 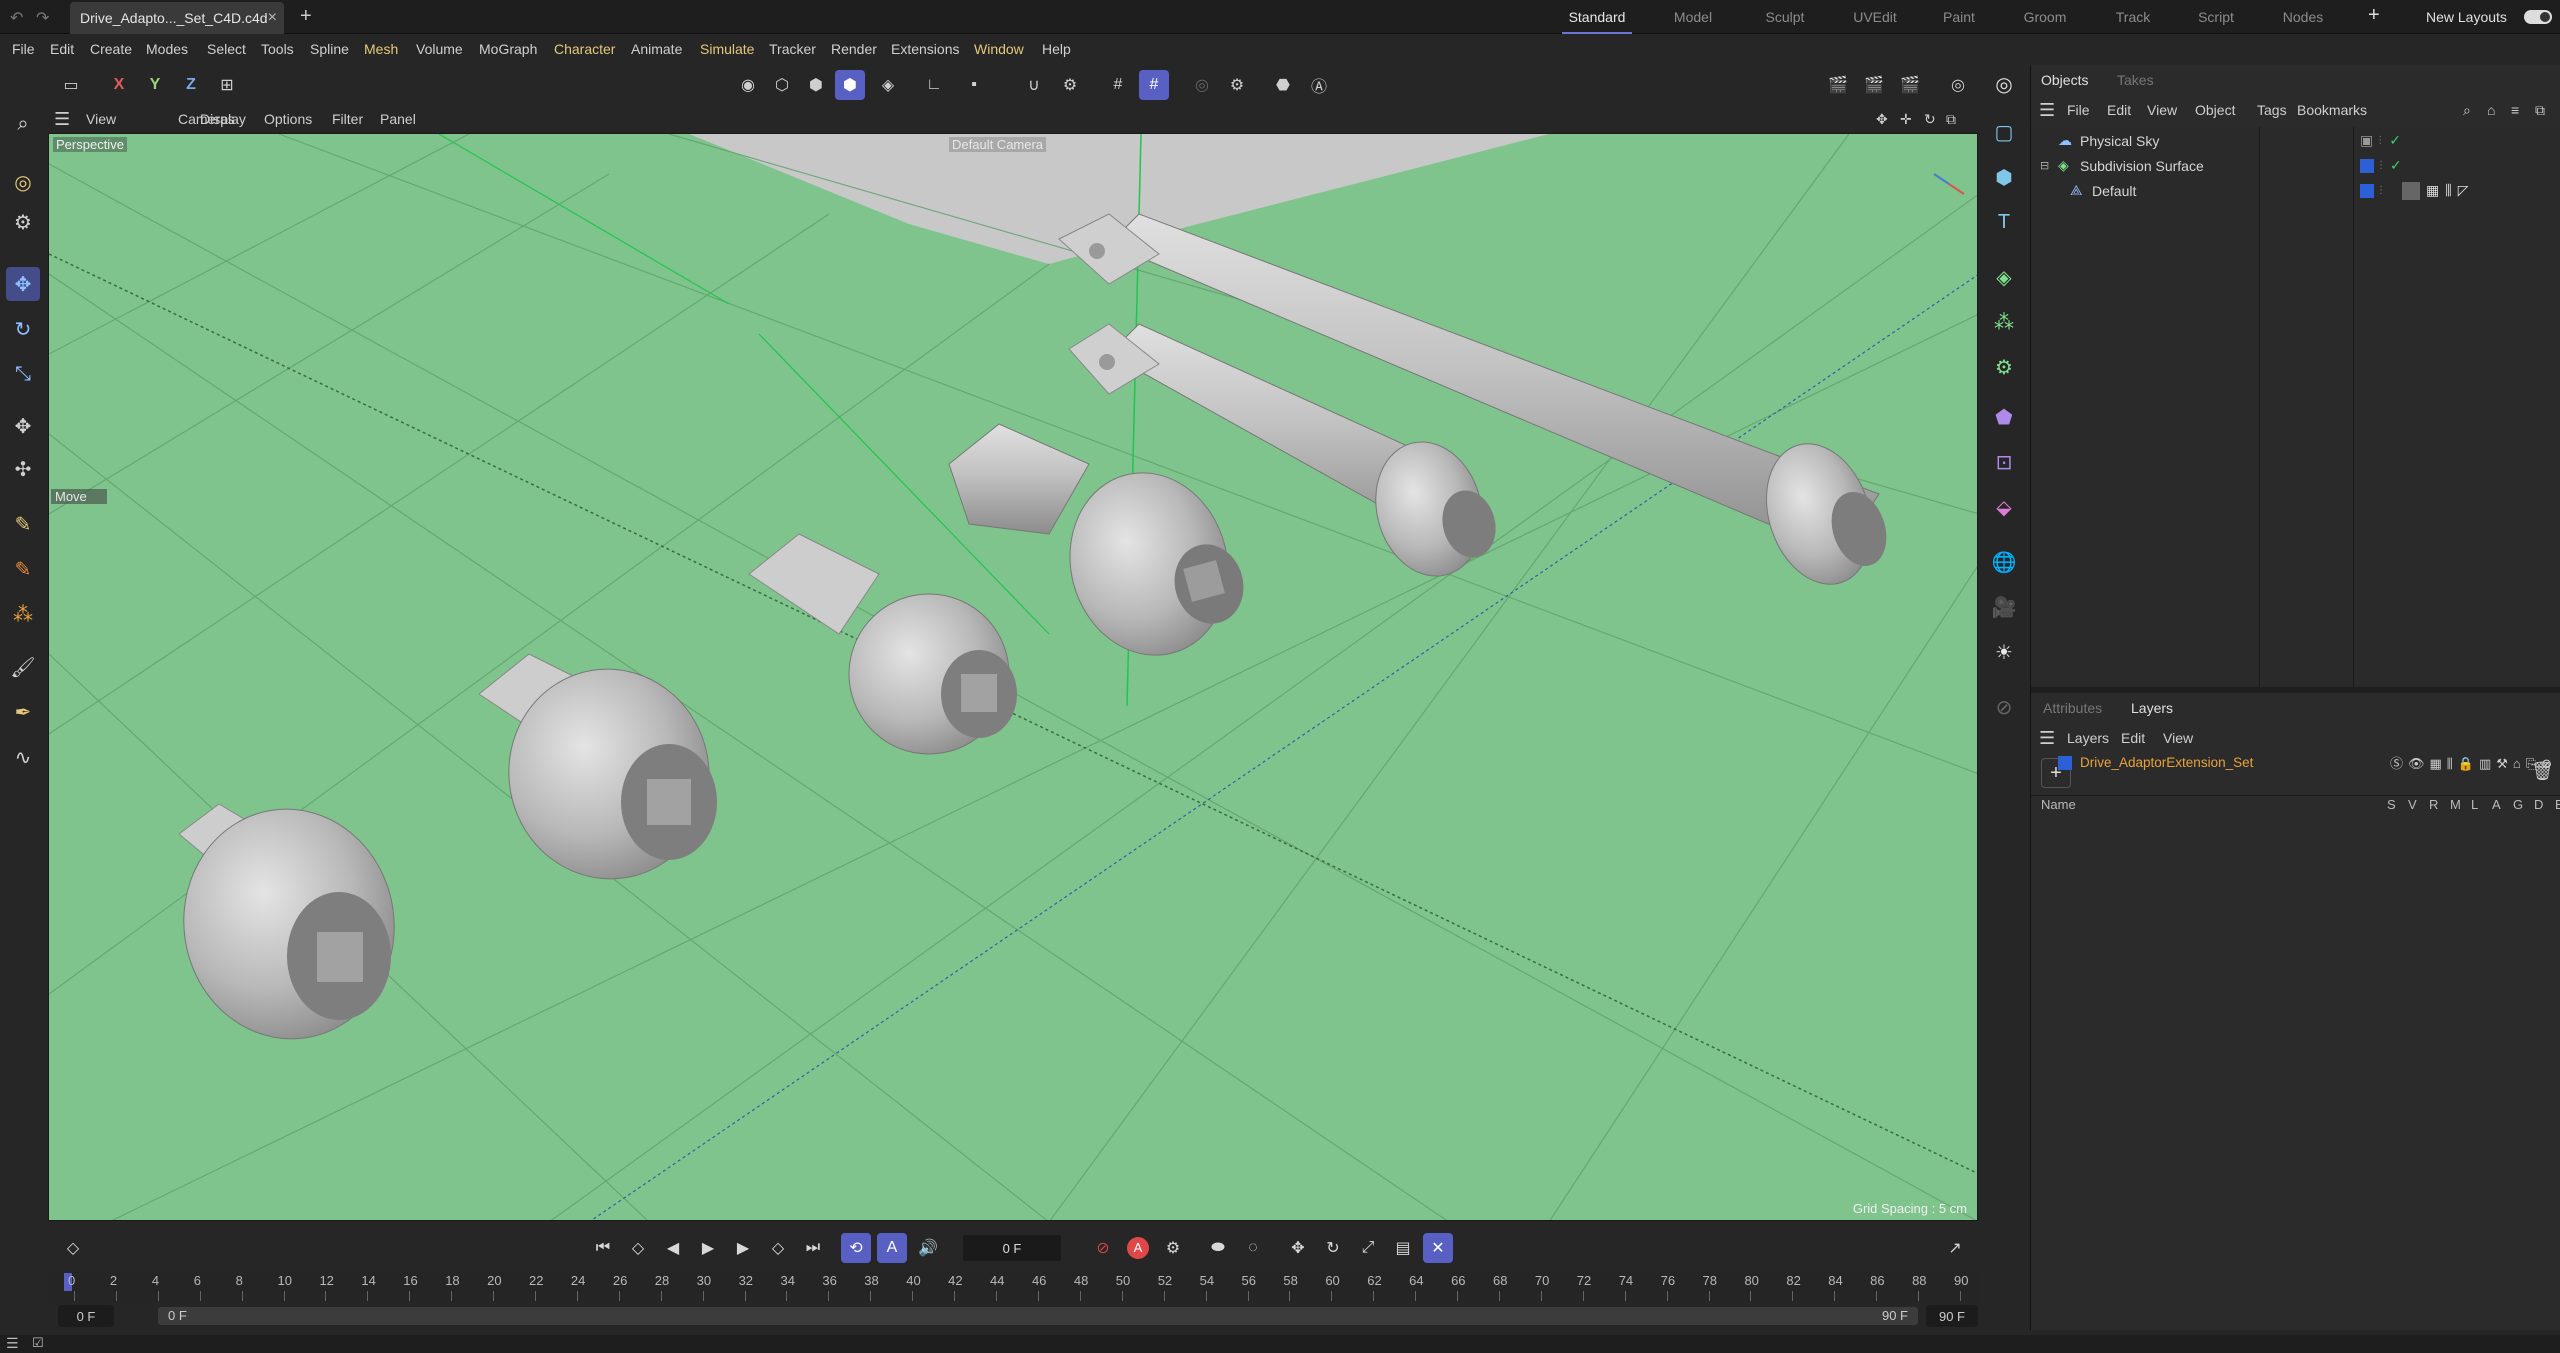 What do you see at coordinates (1874, 85) in the screenshot?
I see `clapper-render-active-icon: 🎬` at bounding box center [1874, 85].